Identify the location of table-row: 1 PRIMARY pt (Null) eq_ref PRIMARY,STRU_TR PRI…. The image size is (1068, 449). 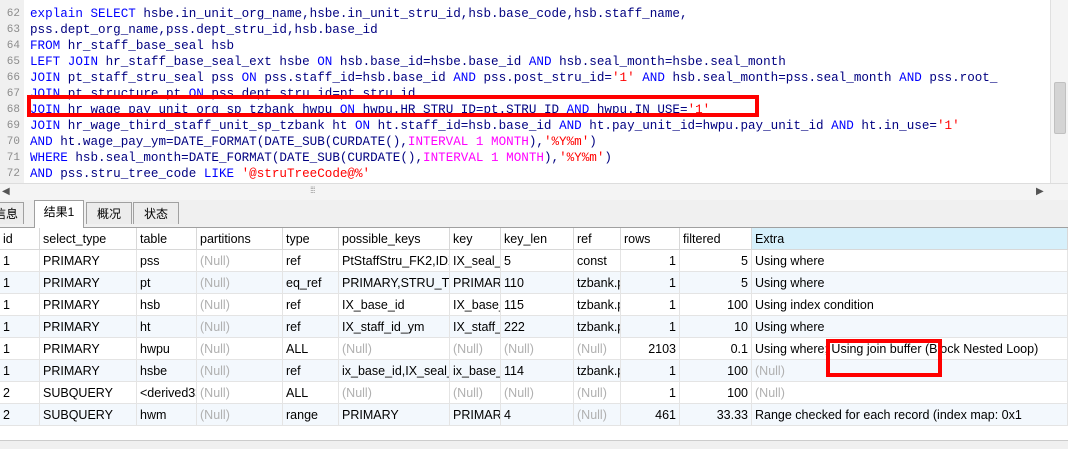
(534, 283).